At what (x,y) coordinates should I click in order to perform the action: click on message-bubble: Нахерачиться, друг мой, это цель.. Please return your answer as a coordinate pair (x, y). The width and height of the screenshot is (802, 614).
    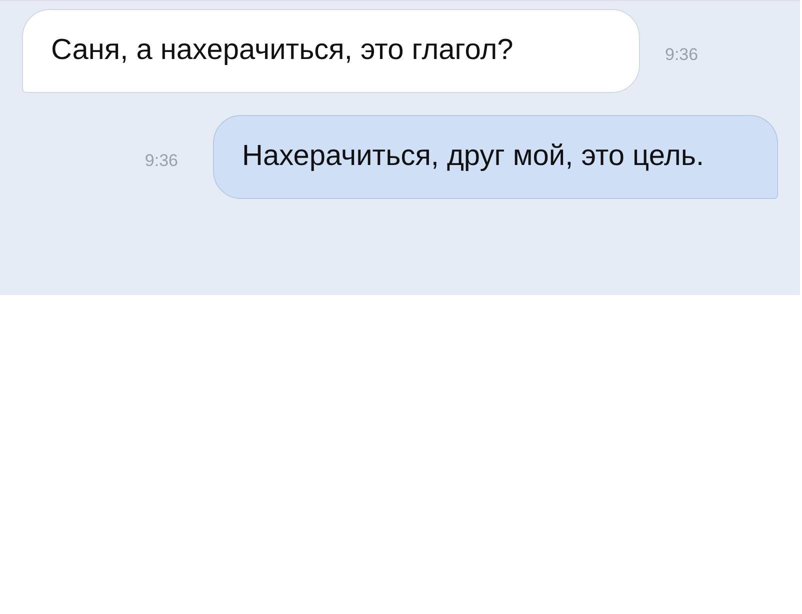
    Looking at the image, I should click on (495, 157).